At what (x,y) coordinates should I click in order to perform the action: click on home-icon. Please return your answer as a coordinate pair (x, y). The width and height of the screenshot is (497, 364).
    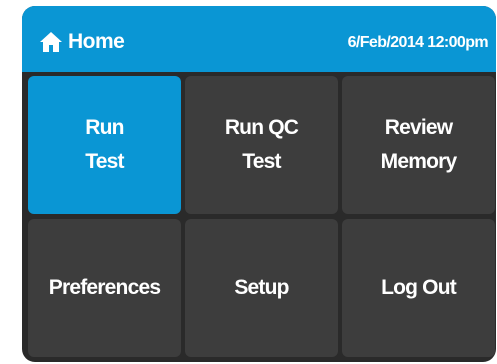
    Looking at the image, I should click on (51, 42).